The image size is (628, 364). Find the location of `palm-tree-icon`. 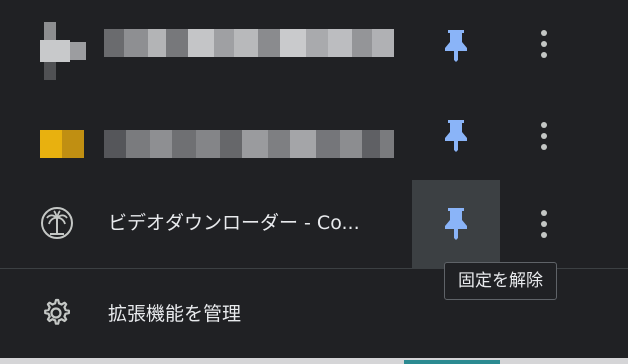

palm-tree-icon is located at coordinates (57, 223).